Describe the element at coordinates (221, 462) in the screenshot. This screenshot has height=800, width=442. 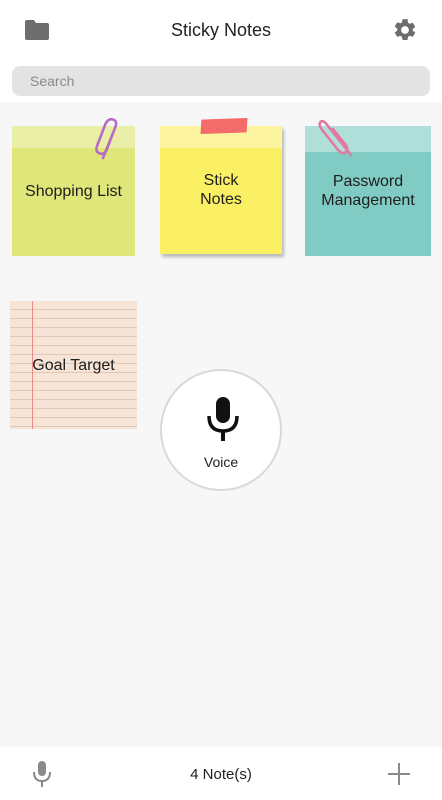
I see `voice-label: Voice` at that location.